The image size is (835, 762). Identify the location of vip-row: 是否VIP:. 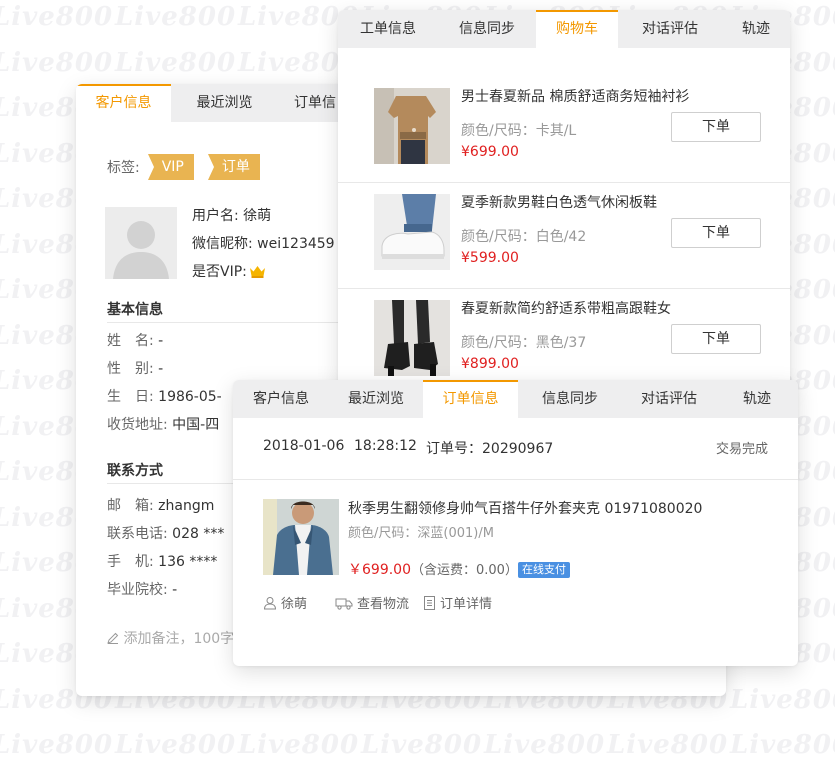
(229, 271).